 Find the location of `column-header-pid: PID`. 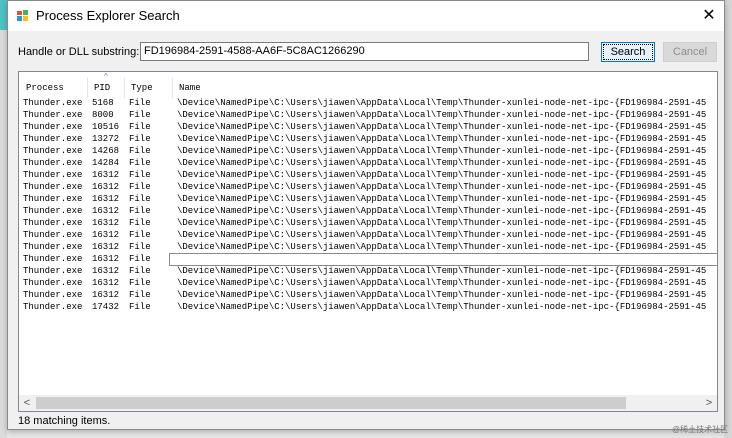

column-header-pid: PID is located at coordinates (106, 88).